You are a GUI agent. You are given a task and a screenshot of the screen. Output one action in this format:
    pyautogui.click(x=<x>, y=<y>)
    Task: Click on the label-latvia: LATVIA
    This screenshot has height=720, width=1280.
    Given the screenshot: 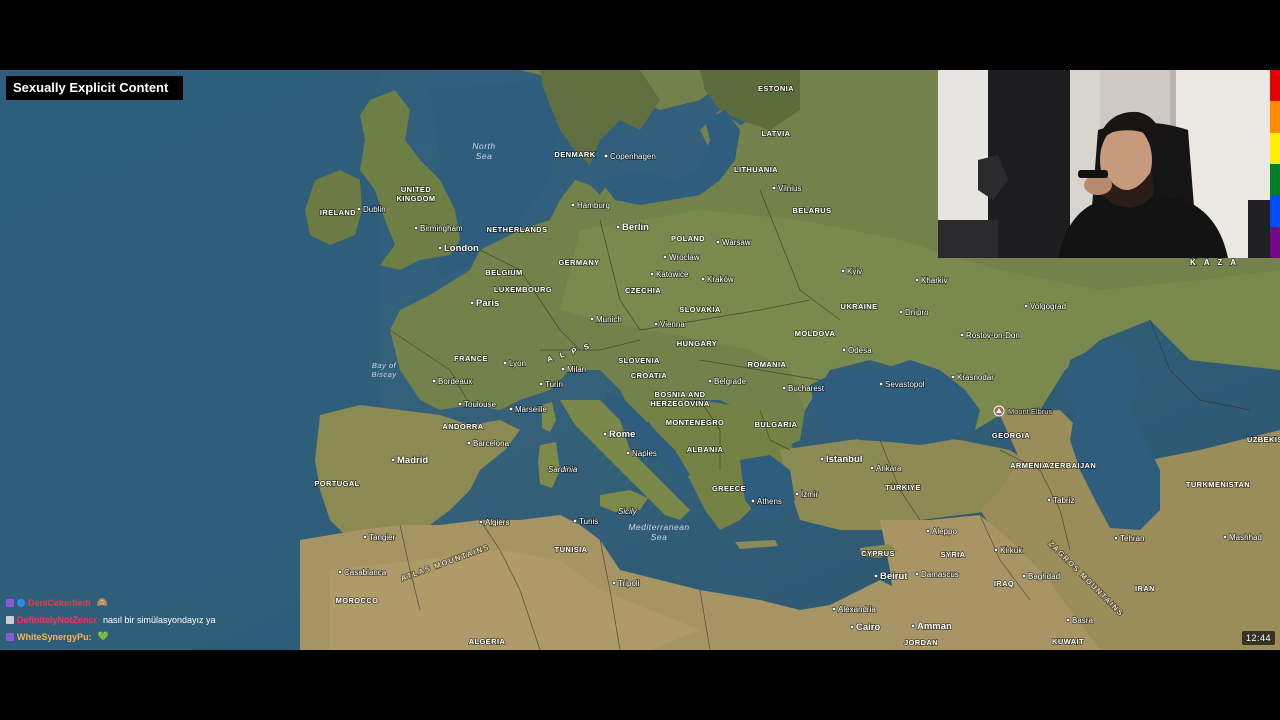 What is the action you would take?
    pyautogui.click(x=776, y=133)
    